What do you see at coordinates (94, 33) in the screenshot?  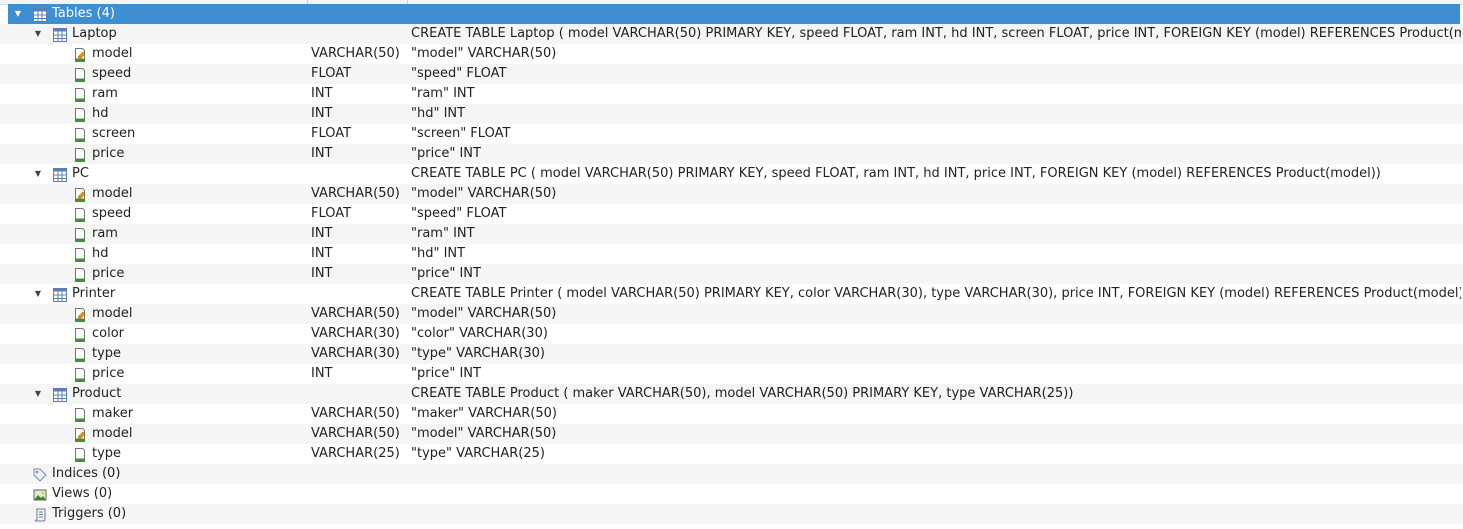 I see `node-label: Laptop` at bounding box center [94, 33].